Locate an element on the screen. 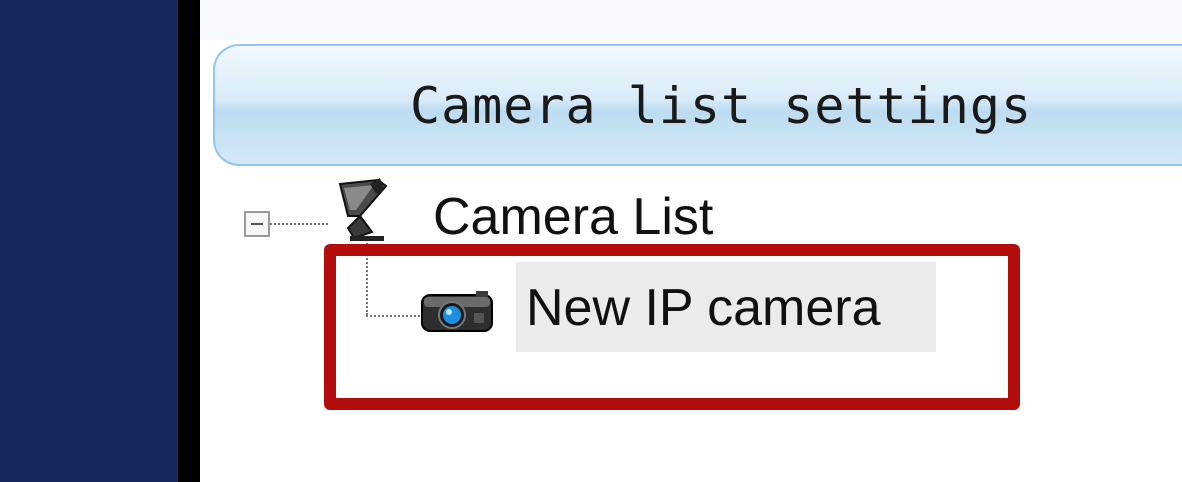 The image size is (1182, 482). tree-connector is located at coordinates (299, 224).